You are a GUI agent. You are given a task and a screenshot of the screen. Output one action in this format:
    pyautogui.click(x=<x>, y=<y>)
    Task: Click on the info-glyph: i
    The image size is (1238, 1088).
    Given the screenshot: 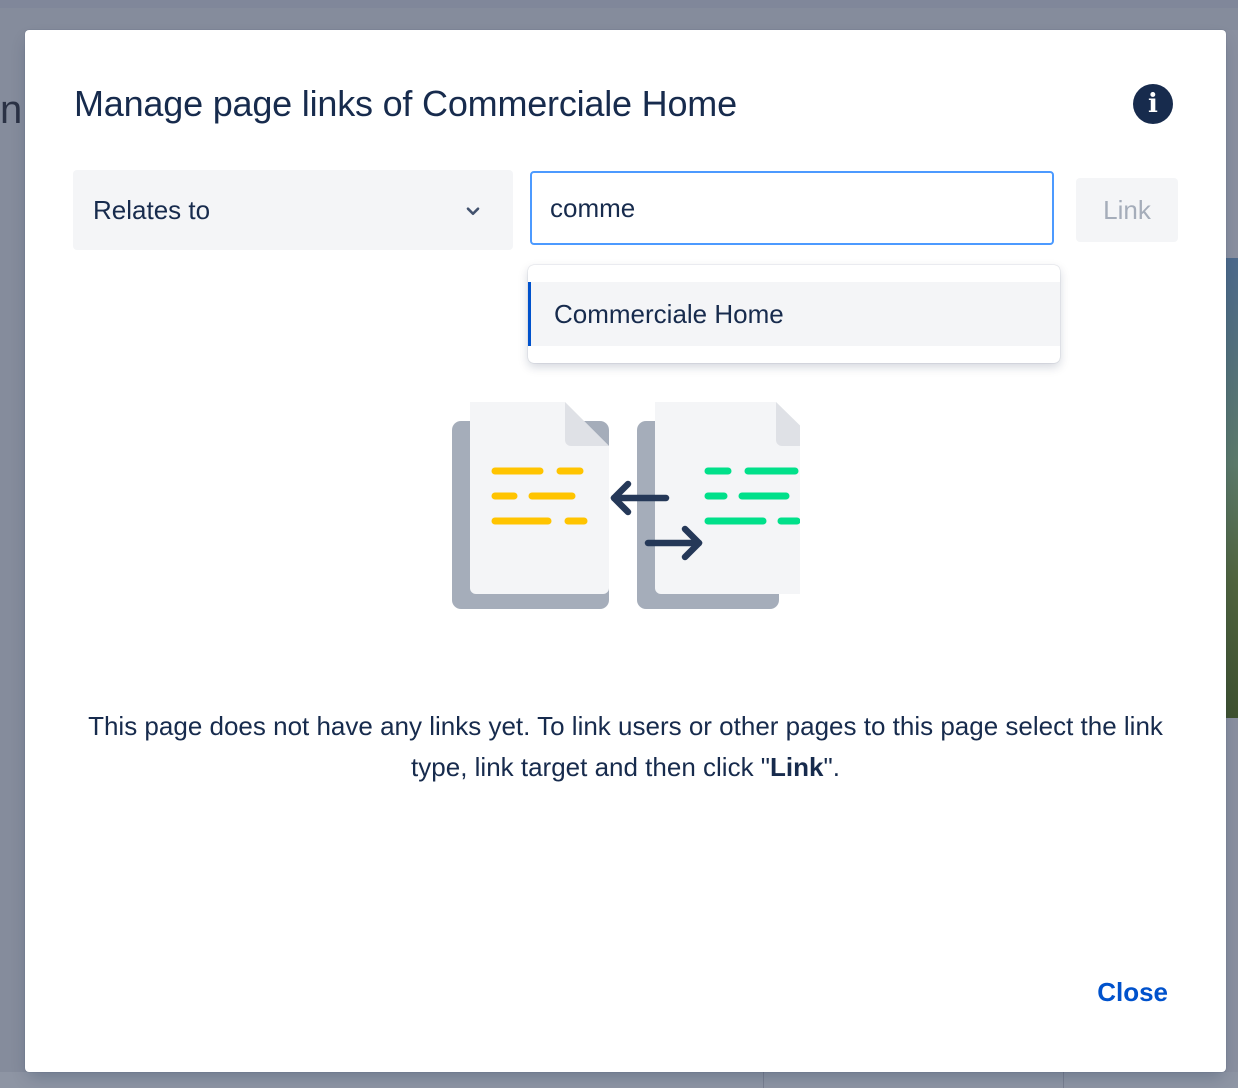 What is the action you would take?
    pyautogui.click(x=1153, y=104)
    